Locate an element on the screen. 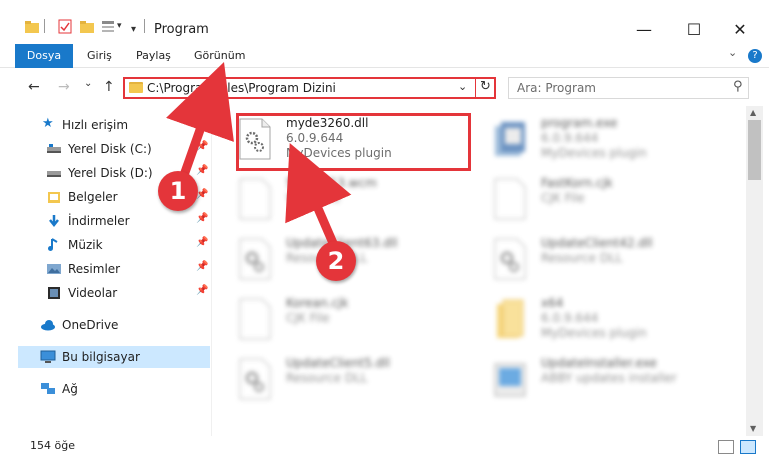  callout-badge-1: 1 is located at coordinates (178, 191).